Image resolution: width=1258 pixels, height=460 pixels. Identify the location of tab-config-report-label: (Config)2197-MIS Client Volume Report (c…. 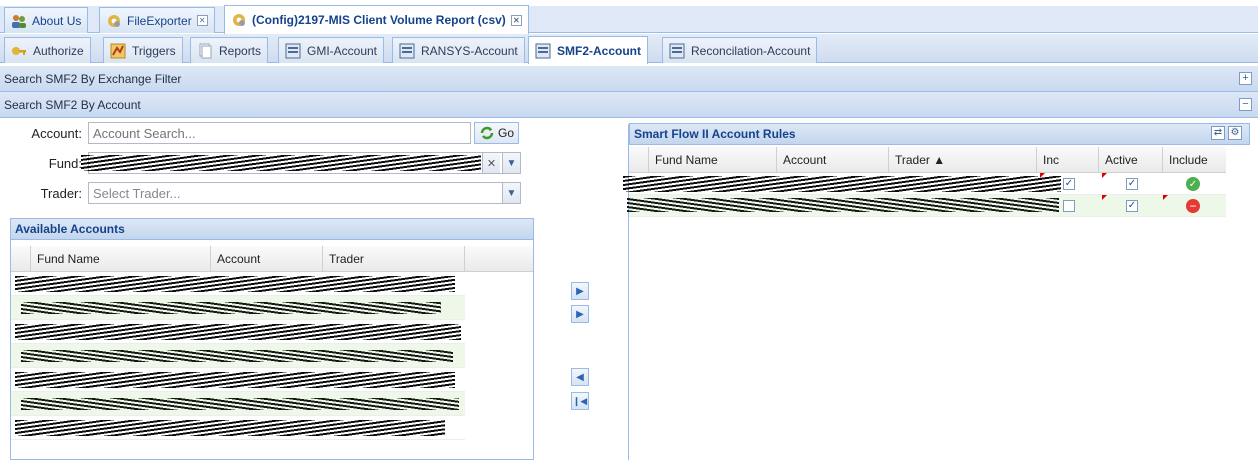
(379, 20).